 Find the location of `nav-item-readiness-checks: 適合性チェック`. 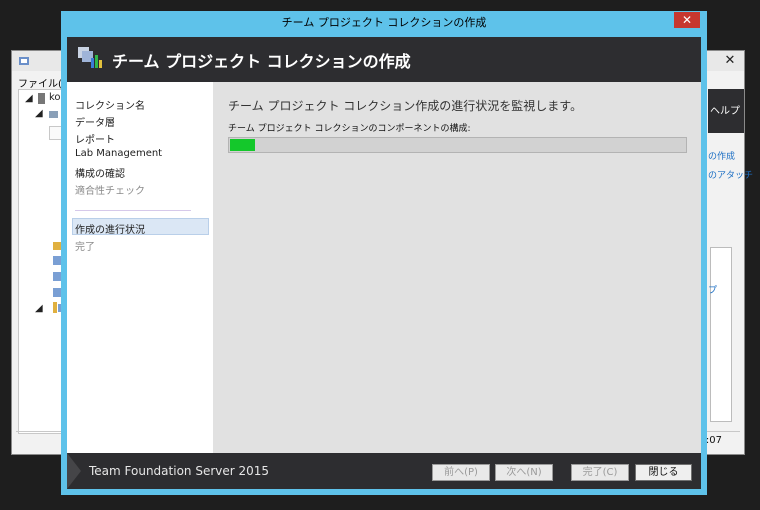

nav-item-readiness-checks: 適合性チェック is located at coordinates (110, 191).